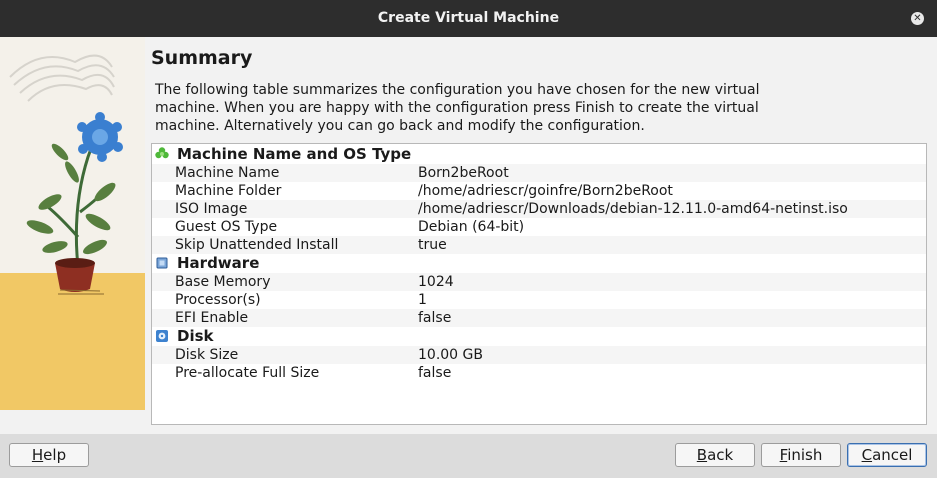  I want to click on summary-row: Base Memory 1024, so click(539, 282).